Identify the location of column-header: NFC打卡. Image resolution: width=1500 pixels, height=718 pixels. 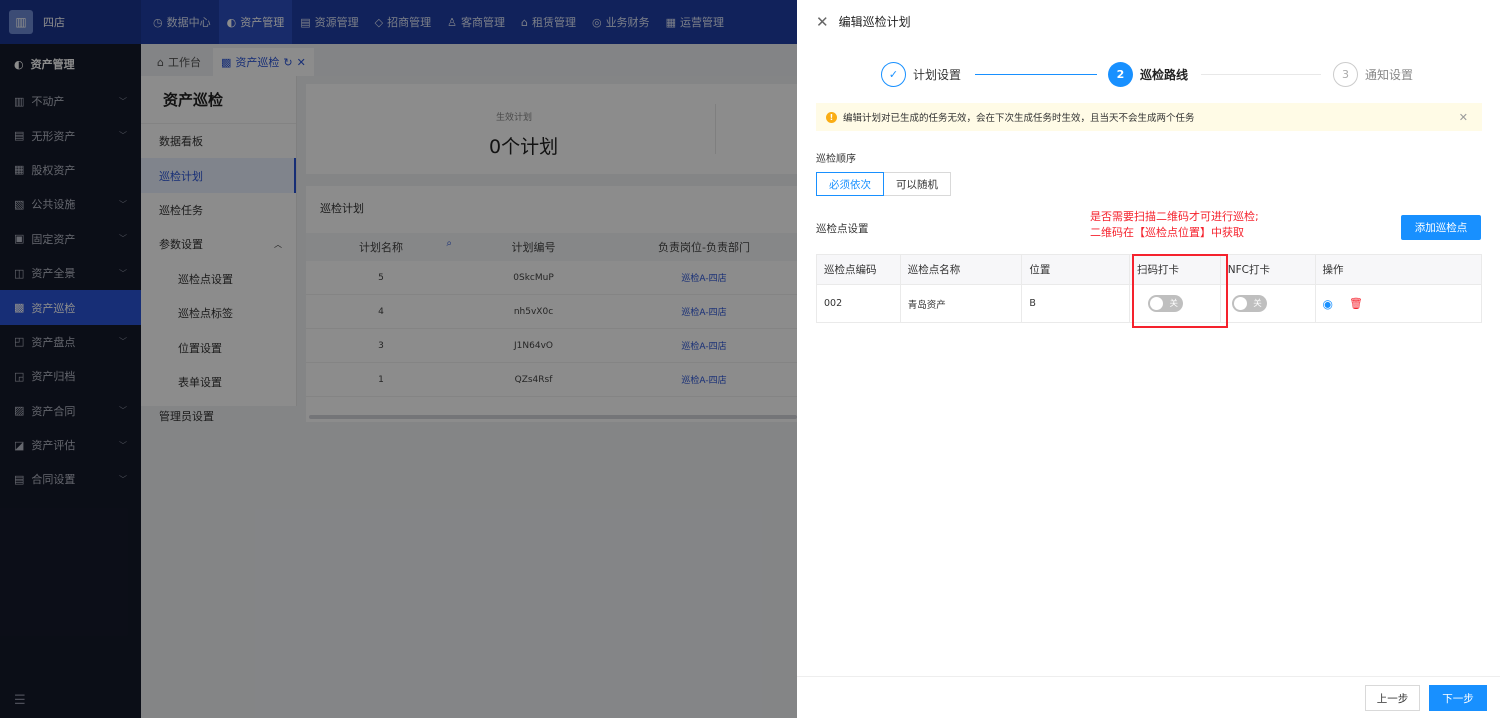
(1268, 269).